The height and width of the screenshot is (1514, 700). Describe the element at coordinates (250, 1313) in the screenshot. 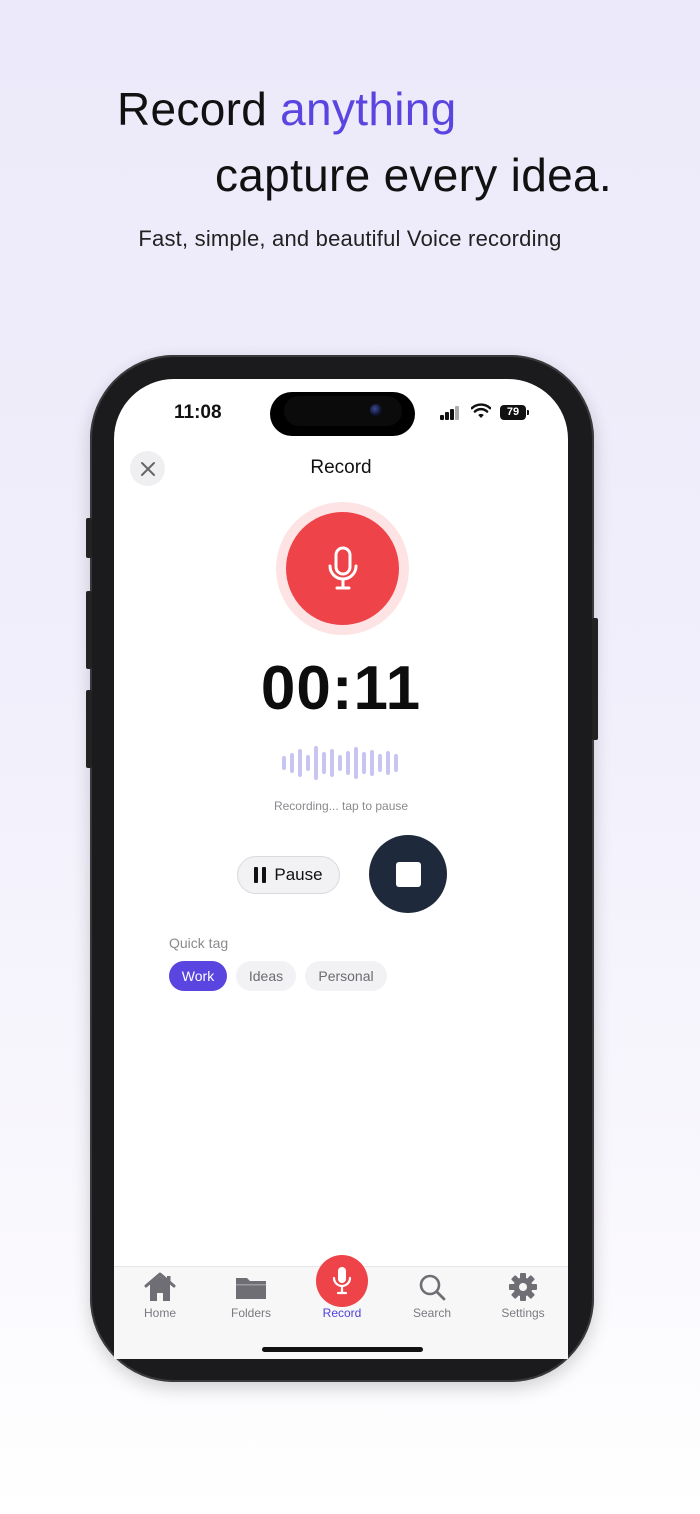

I see `tab-folders-label: Folders` at that location.